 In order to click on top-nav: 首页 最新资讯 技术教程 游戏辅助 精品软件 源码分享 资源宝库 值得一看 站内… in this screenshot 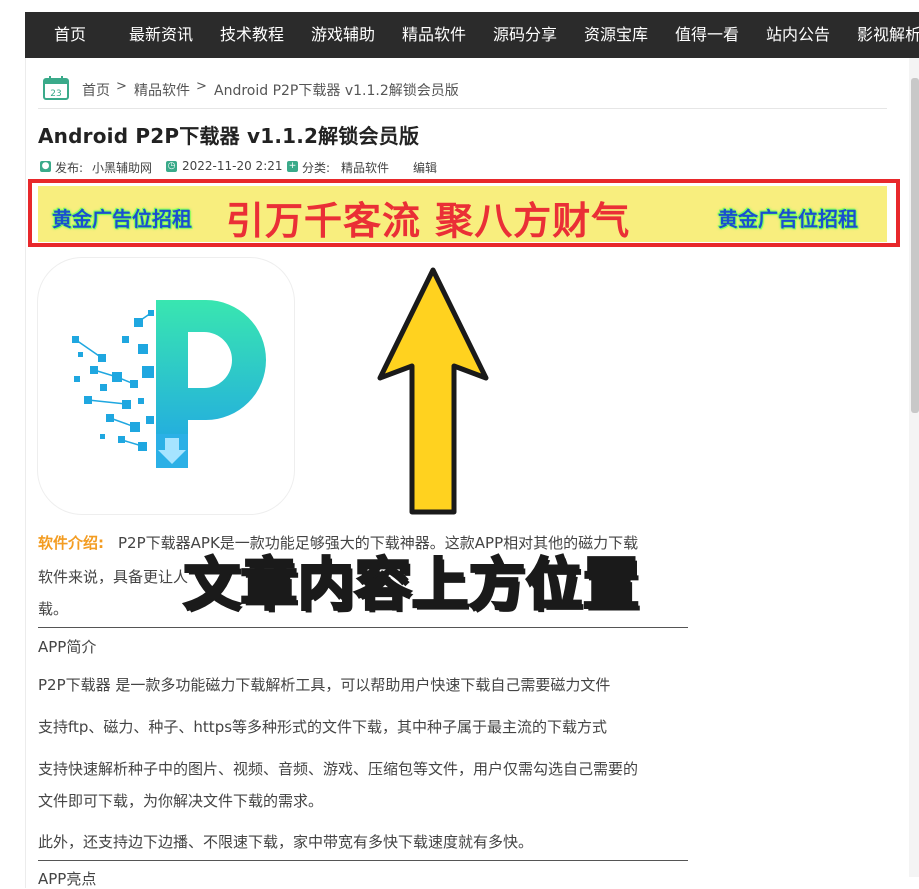, I will do `click(472, 35)`.